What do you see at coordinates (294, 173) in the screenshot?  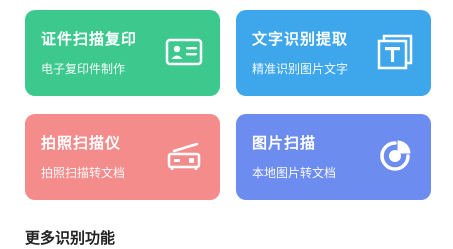 I see `card-subtitle: 本地图片转文档` at bounding box center [294, 173].